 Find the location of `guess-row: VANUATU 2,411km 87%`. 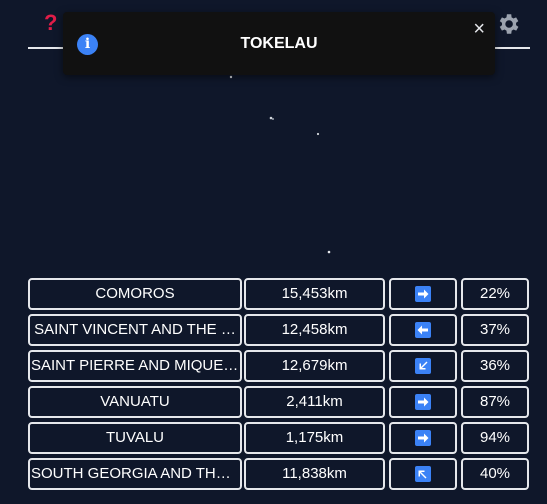

guess-row: VANUATU 2,411km 87% is located at coordinates (279, 402).